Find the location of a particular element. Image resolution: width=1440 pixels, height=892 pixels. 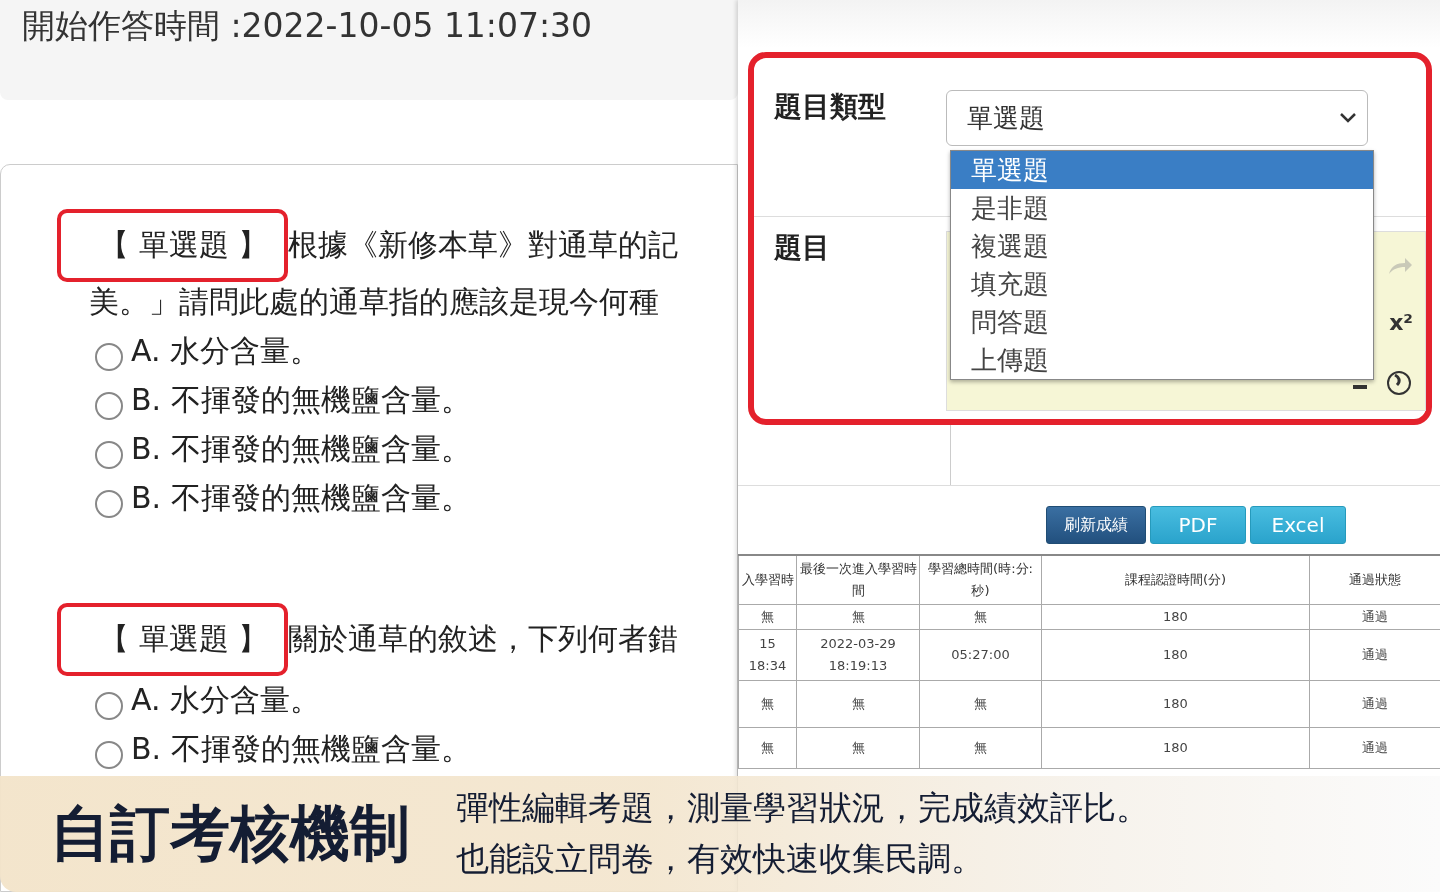

superscript-tool: x² is located at coordinates (1401, 322).